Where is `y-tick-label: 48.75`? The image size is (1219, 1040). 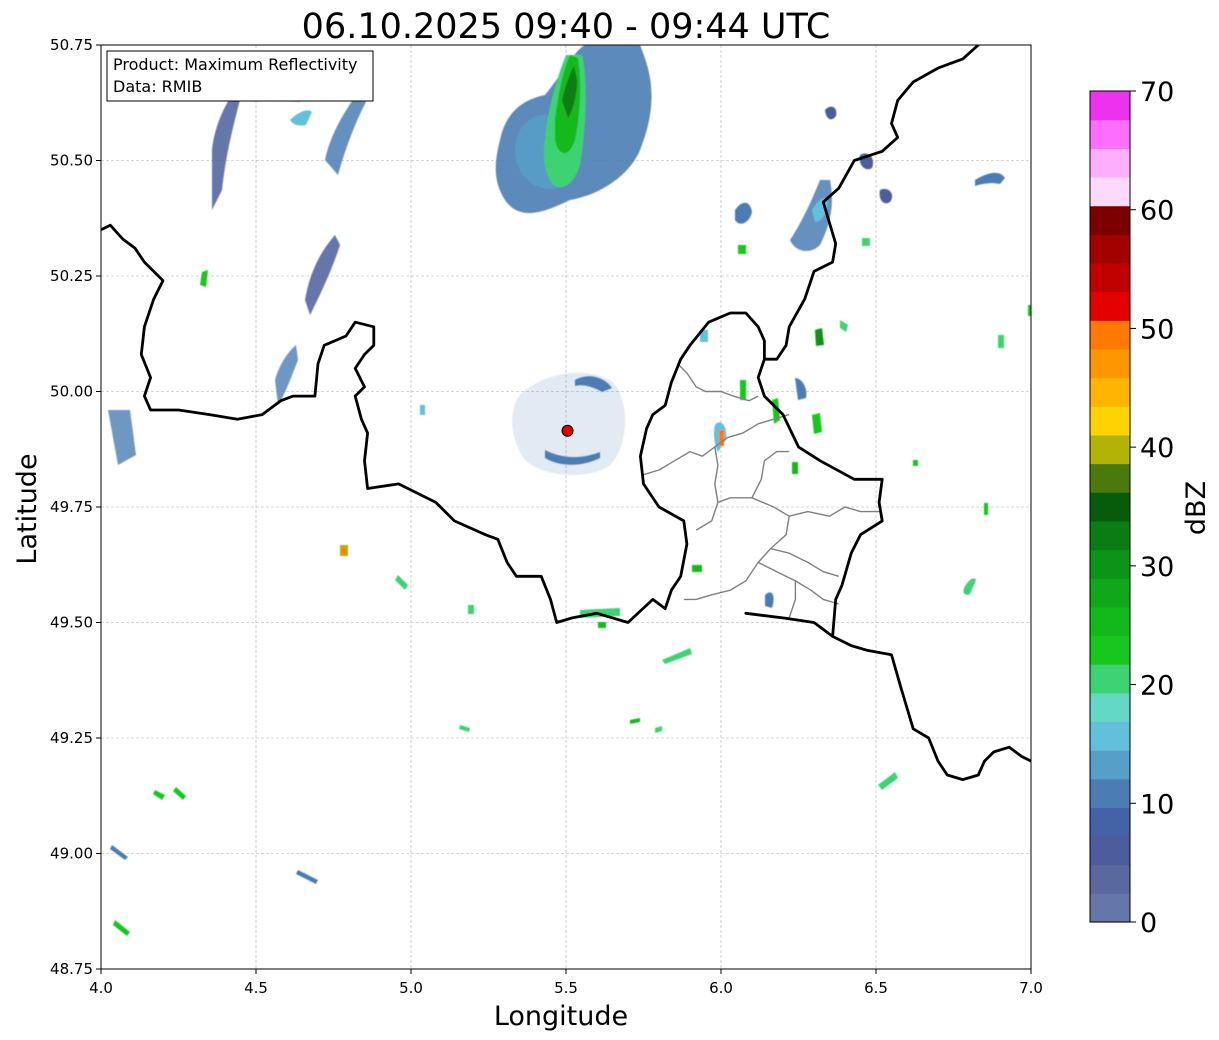
y-tick-label: 48.75 is located at coordinates (71, 969).